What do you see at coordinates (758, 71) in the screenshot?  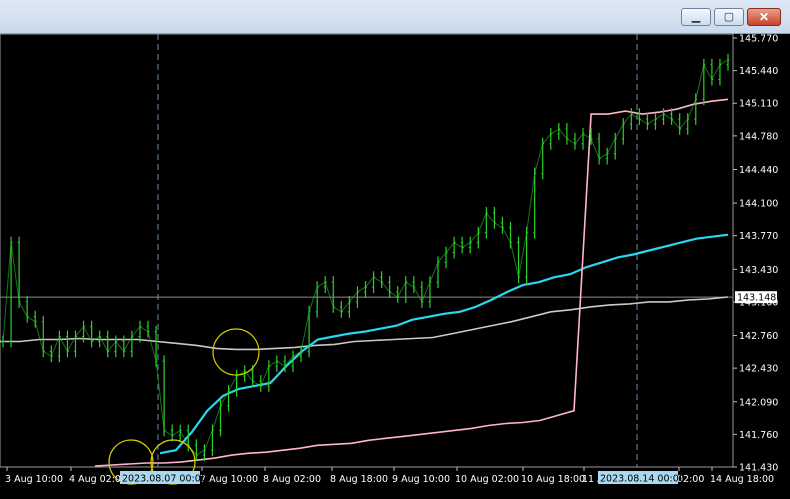 I see `y-tick-label: 145.440` at bounding box center [758, 71].